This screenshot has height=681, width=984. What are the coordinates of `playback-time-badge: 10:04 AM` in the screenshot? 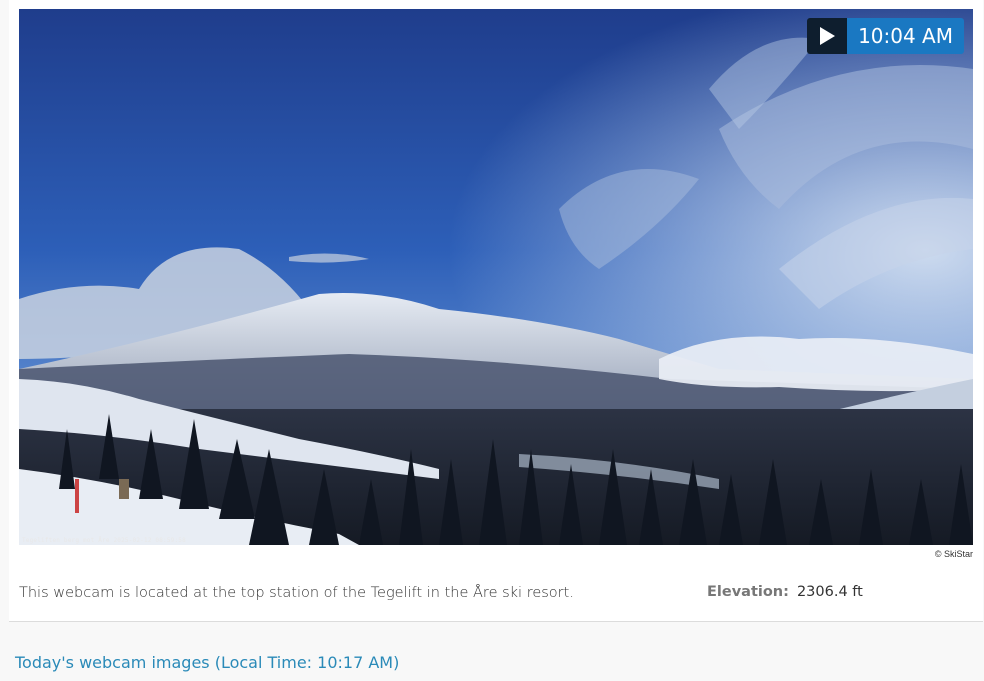 It's located at (885, 36).